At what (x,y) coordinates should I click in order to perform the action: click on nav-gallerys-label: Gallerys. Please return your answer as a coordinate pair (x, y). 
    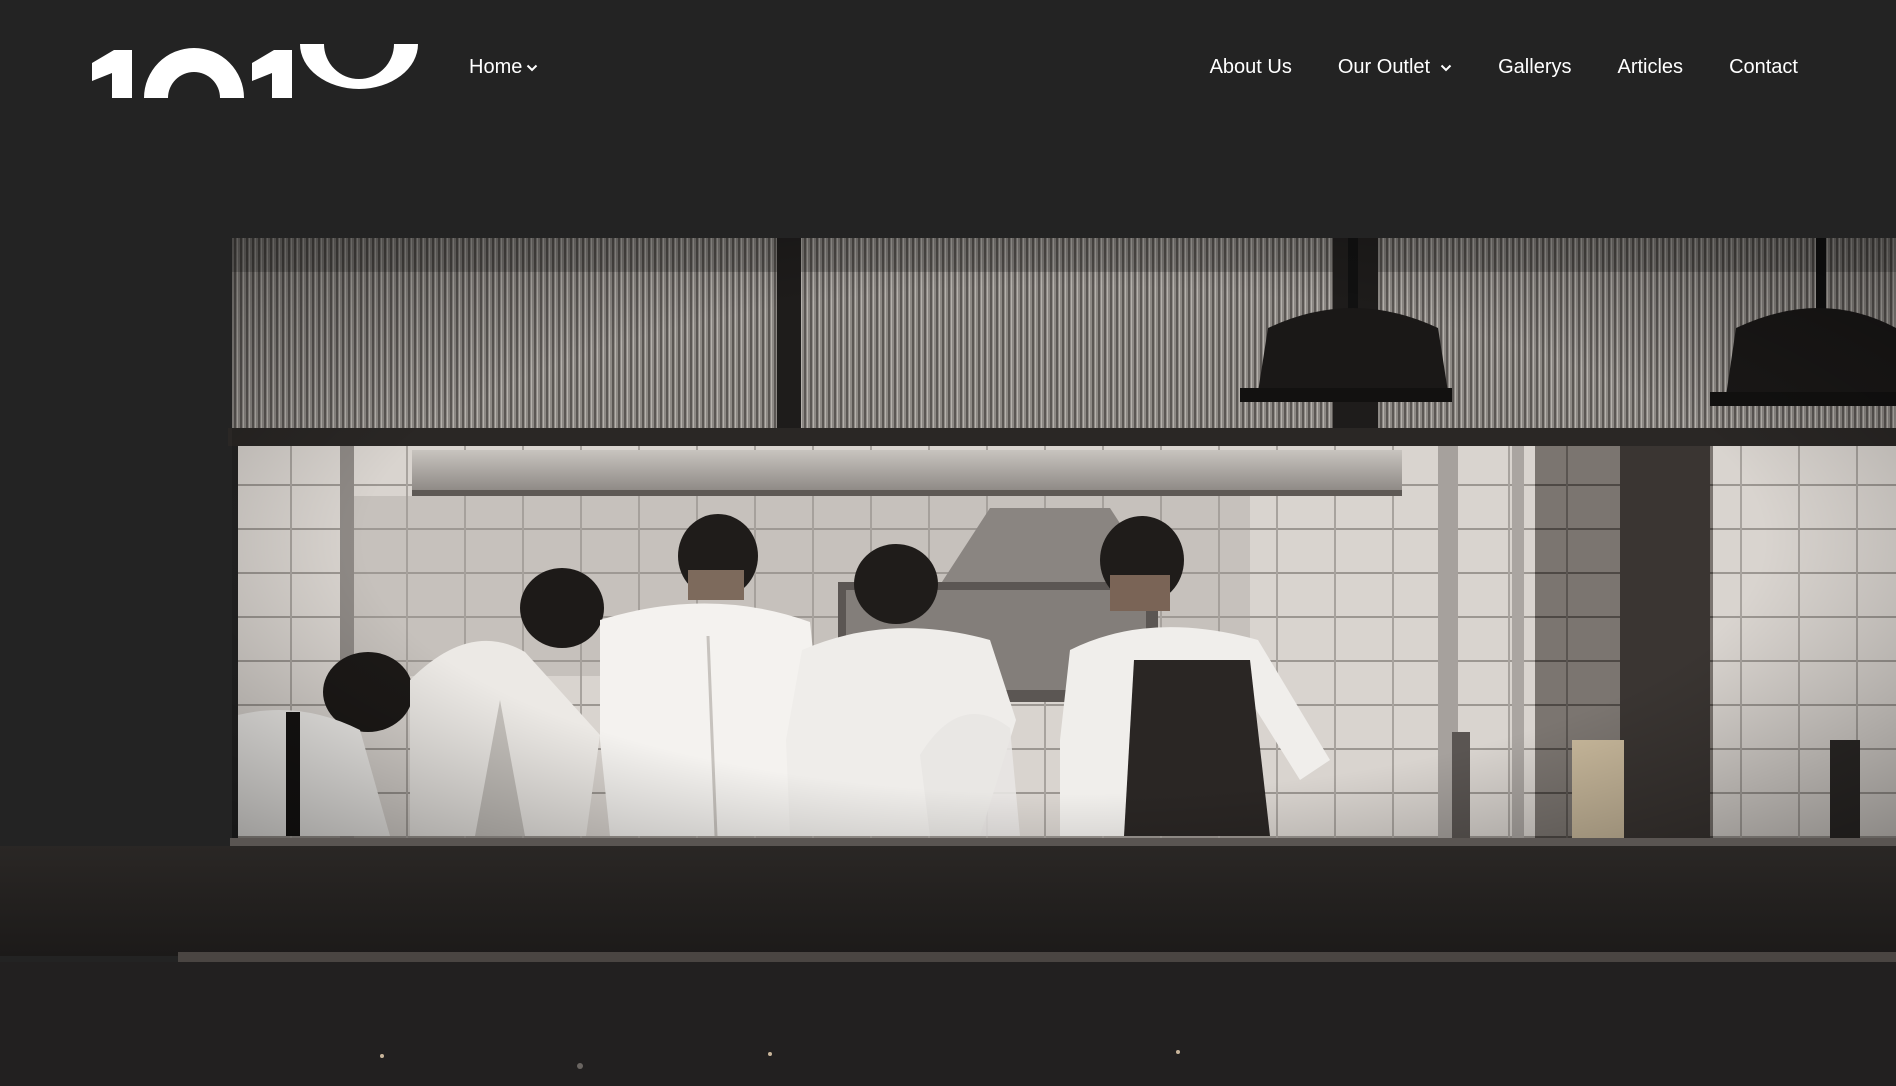
    Looking at the image, I should click on (1535, 67).